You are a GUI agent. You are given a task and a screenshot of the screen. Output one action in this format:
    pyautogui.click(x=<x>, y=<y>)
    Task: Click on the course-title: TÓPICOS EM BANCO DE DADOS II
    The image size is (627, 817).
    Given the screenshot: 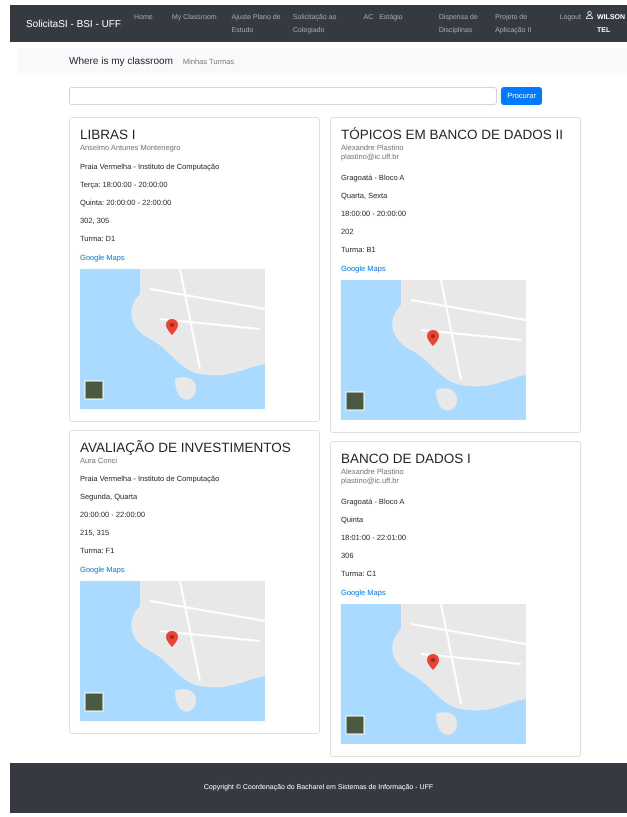 What is the action you would take?
    pyautogui.click(x=452, y=134)
    